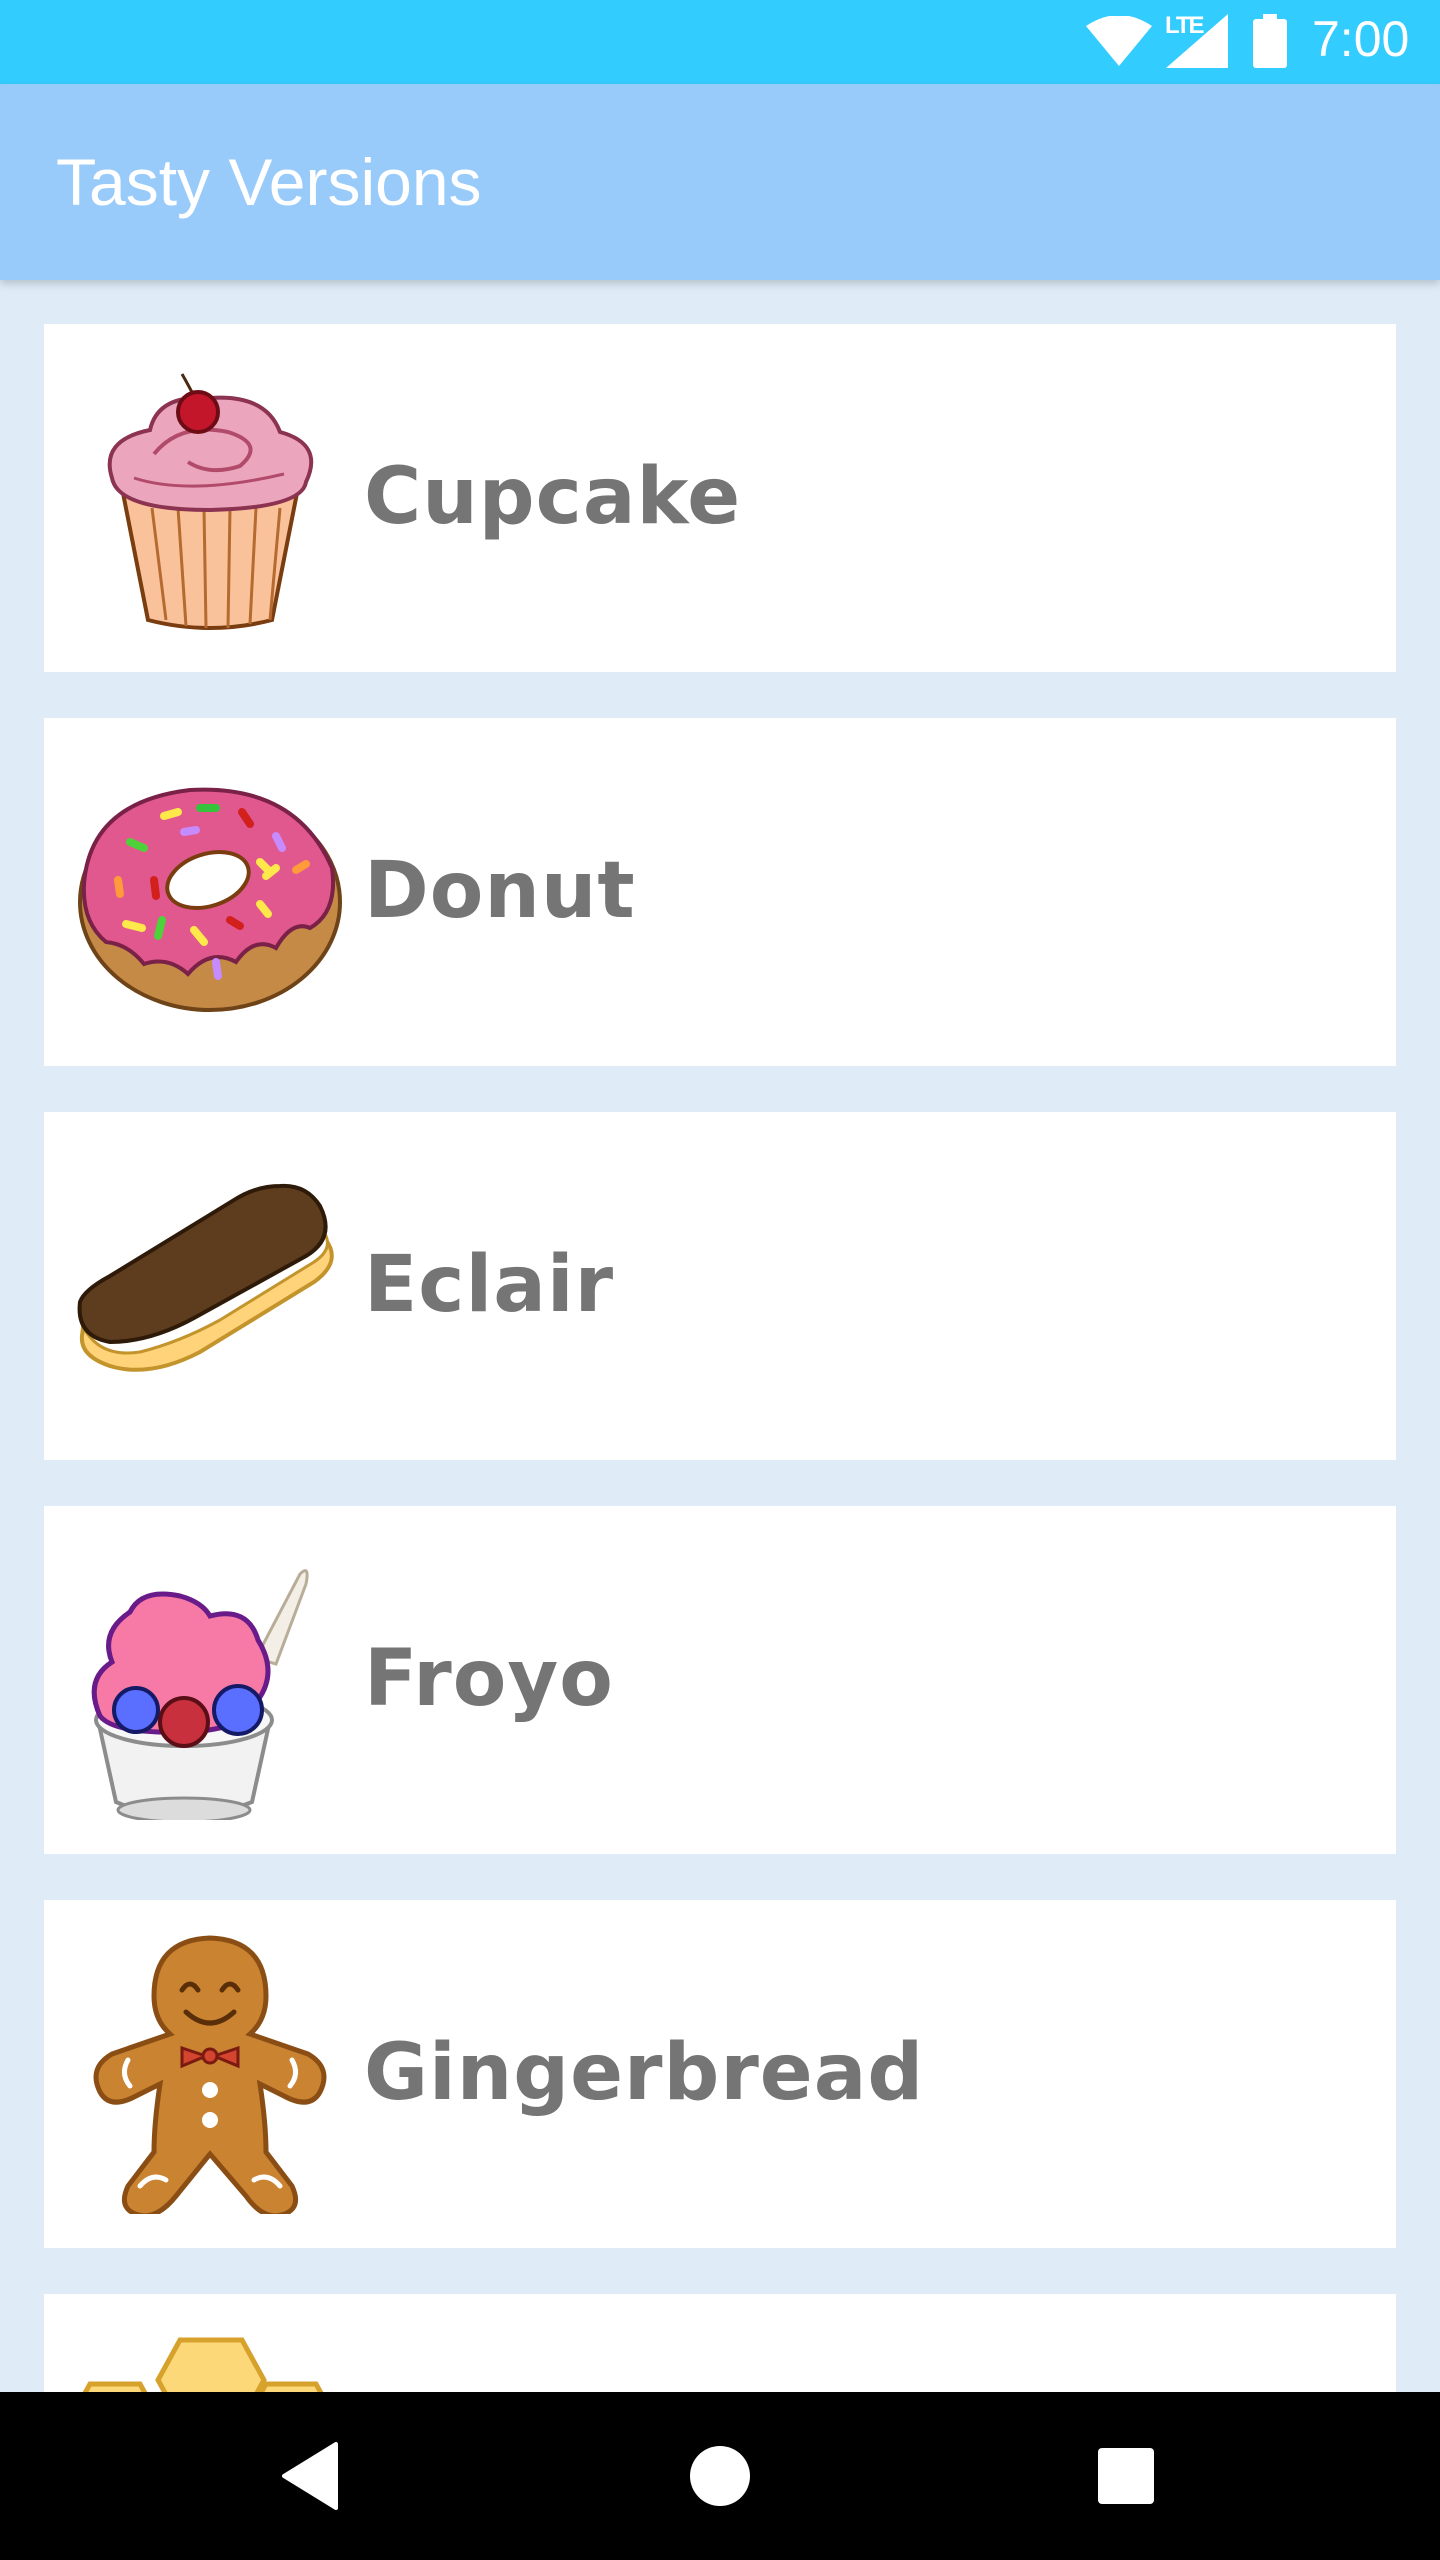 The image size is (1440, 2560). I want to click on app-bar: Tasty Versions, so click(720, 182).